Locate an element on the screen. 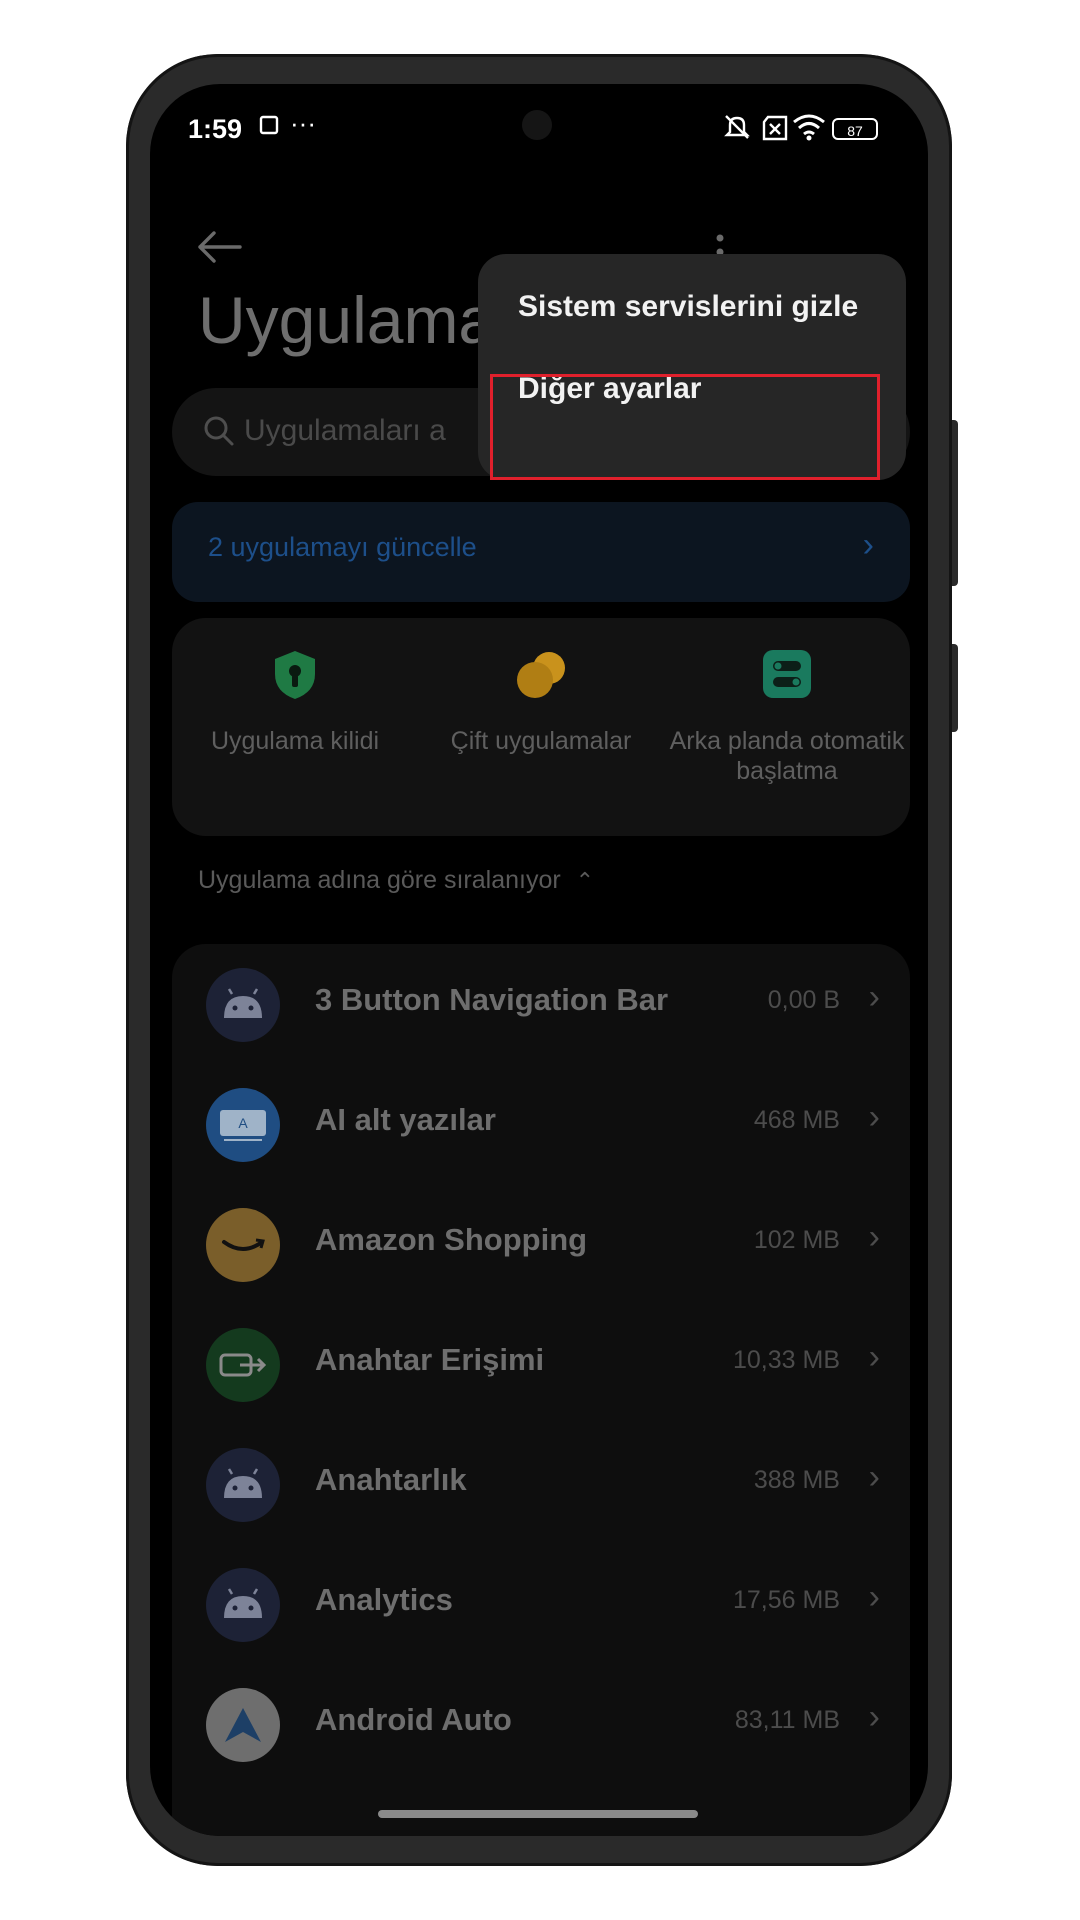 This screenshot has height=1920, width=1080. mute-icon is located at coordinates (737, 129).